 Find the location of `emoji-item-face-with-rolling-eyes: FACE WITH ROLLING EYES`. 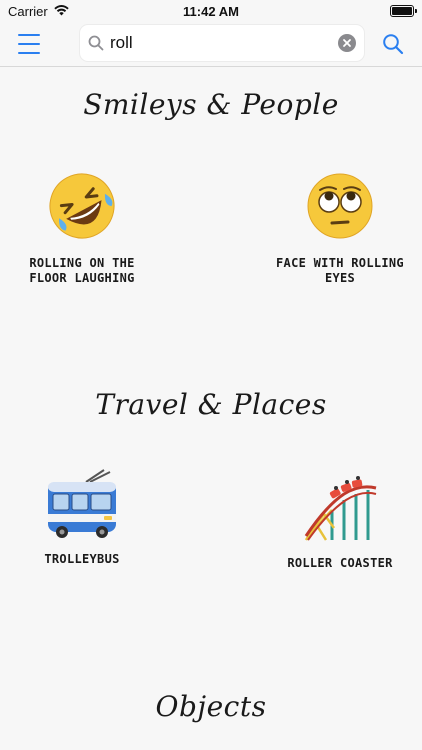

emoji-item-face-with-rolling-eyes: FACE WITH ROLLING EYES is located at coordinates (340, 228).